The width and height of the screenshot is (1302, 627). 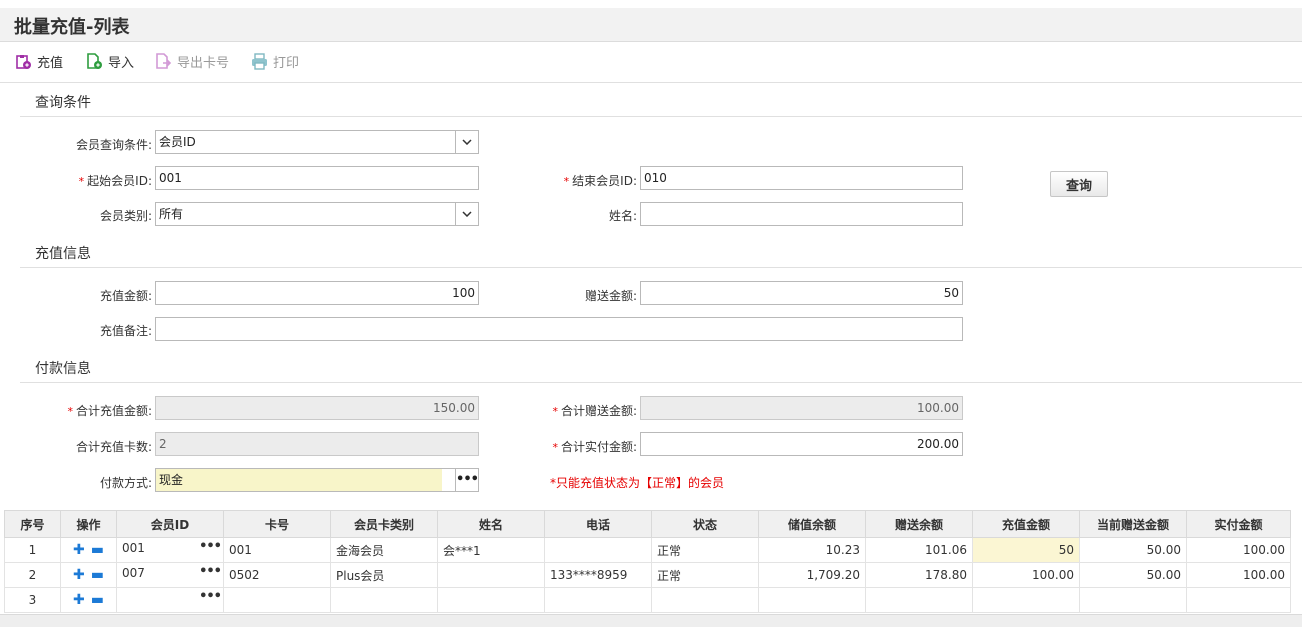 What do you see at coordinates (1238, 600) in the screenshot?
I see `paid-amount-cell` at bounding box center [1238, 600].